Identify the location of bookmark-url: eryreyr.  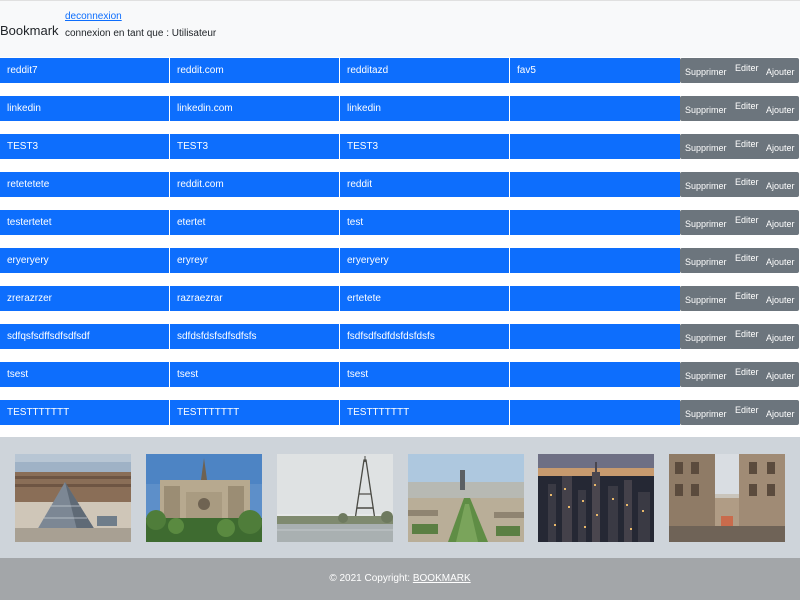
(254, 260).